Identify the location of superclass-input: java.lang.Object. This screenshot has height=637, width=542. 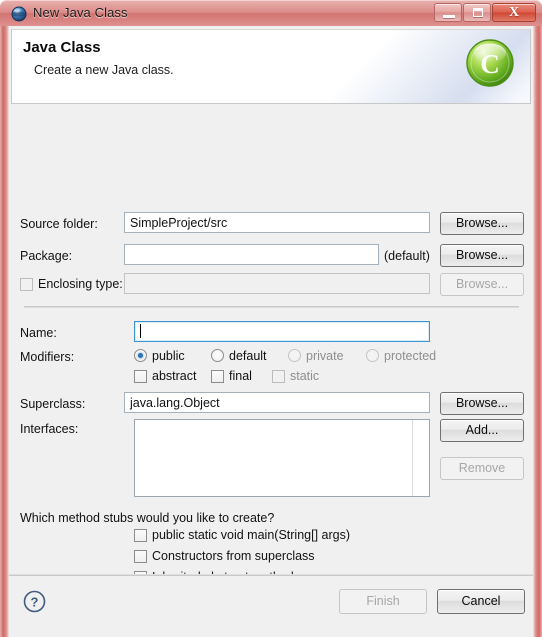
(277, 402).